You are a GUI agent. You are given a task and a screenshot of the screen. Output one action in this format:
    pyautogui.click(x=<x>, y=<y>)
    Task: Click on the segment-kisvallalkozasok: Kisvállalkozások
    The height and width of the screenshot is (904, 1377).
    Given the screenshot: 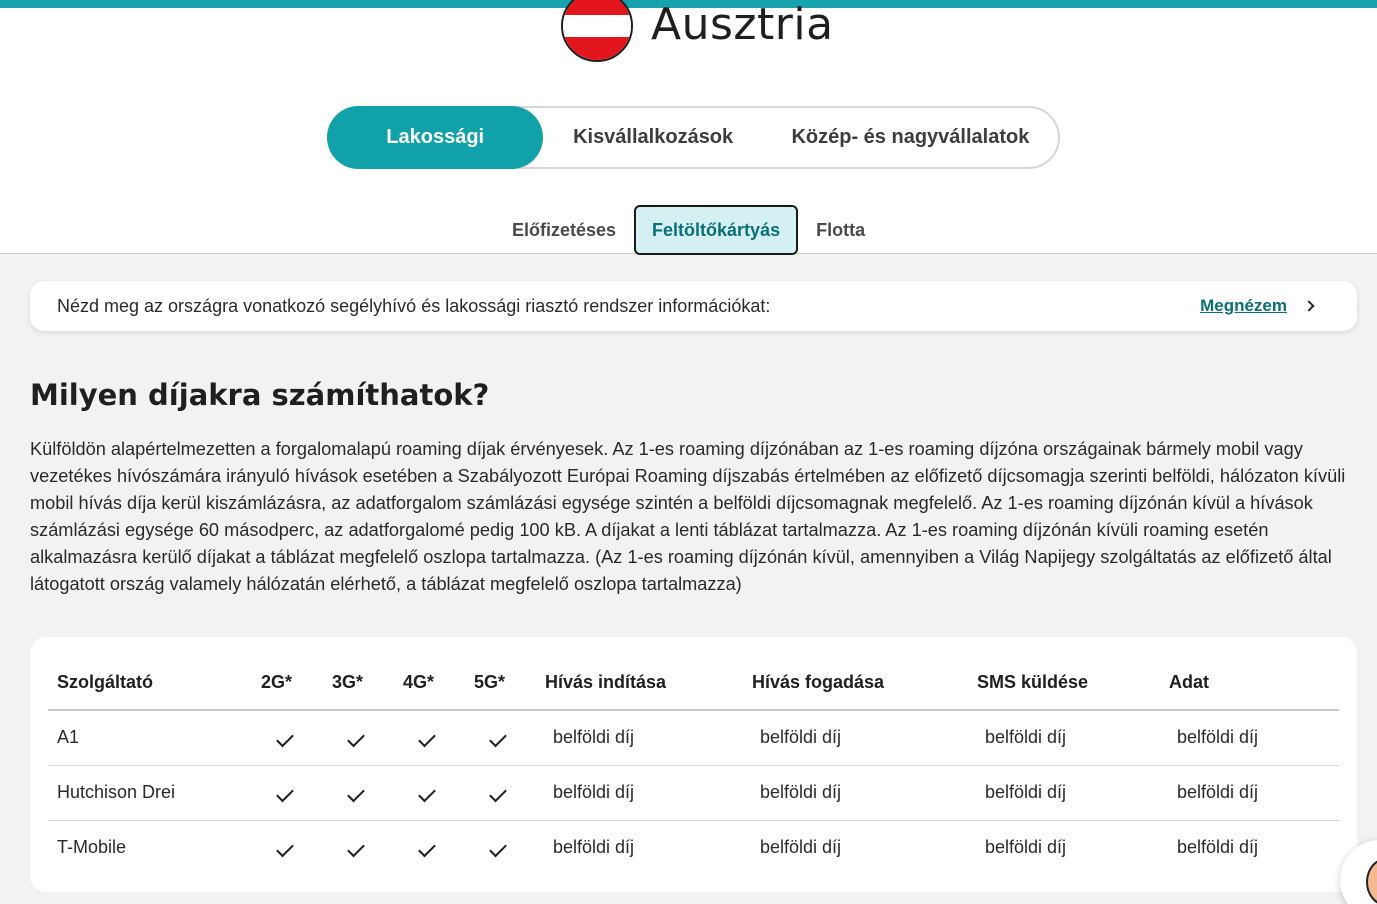 What is the action you would take?
    pyautogui.click(x=652, y=137)
    